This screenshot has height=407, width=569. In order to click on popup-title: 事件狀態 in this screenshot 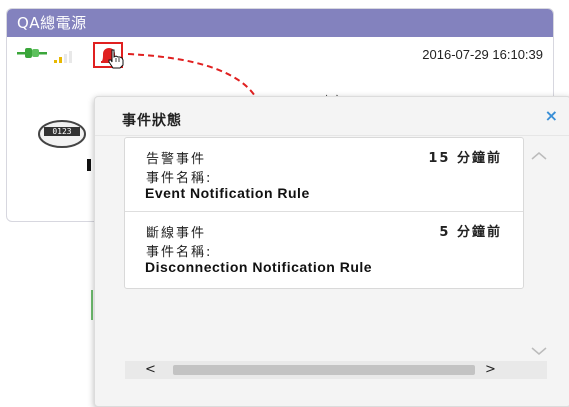, I will do `click(152, 121)`.